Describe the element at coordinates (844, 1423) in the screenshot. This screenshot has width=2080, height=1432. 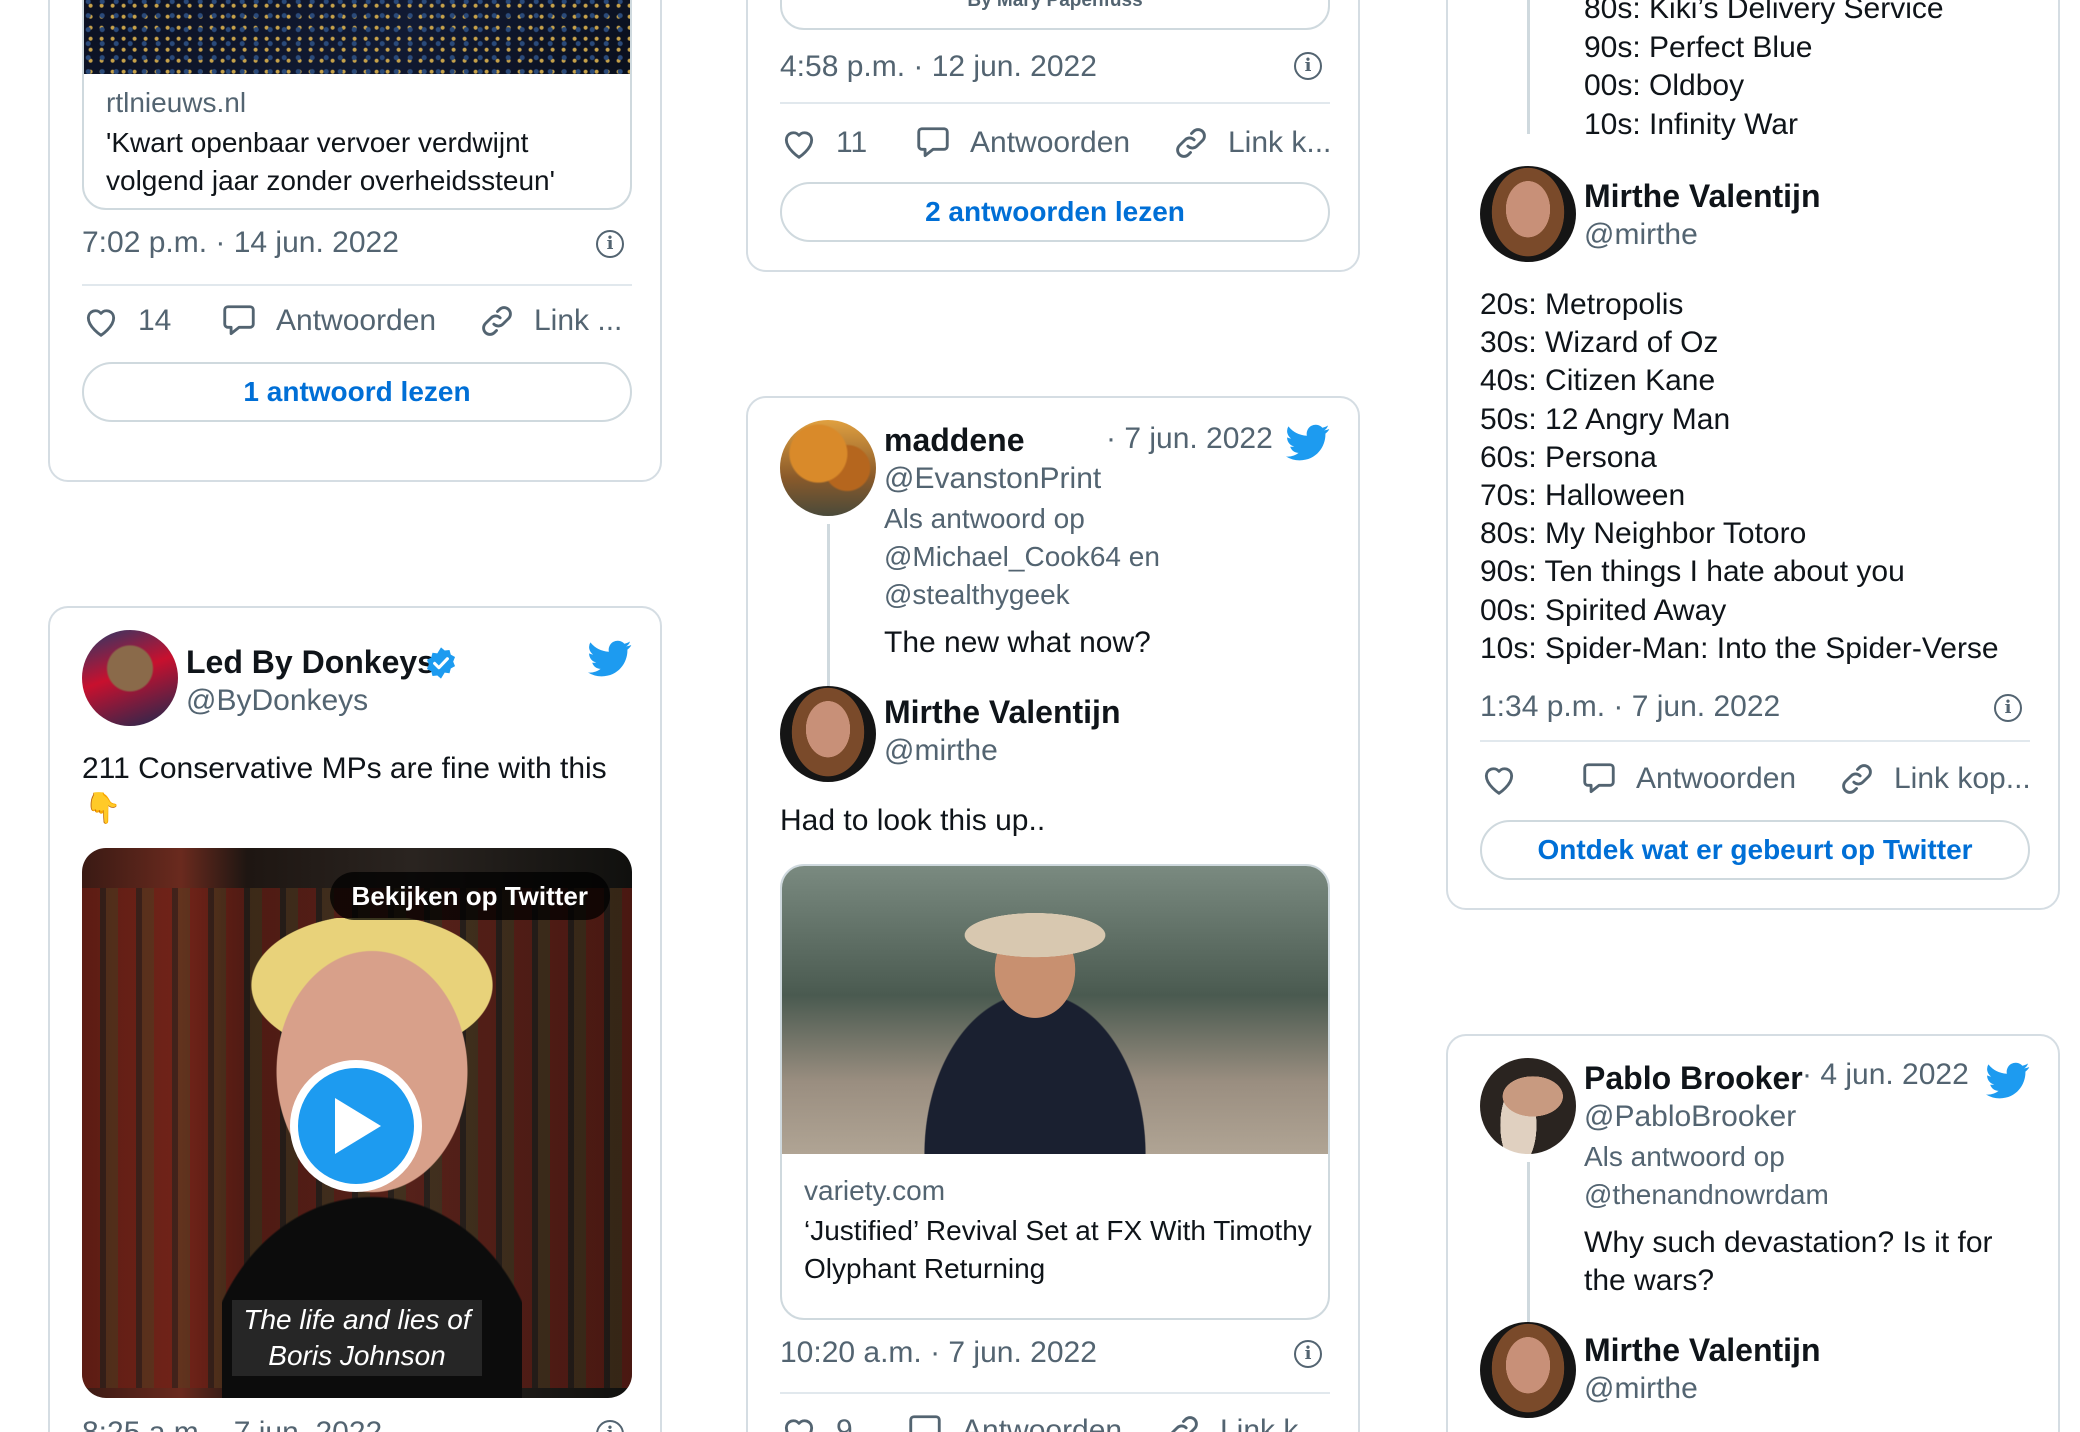
I see `like-count: 9` at that location.